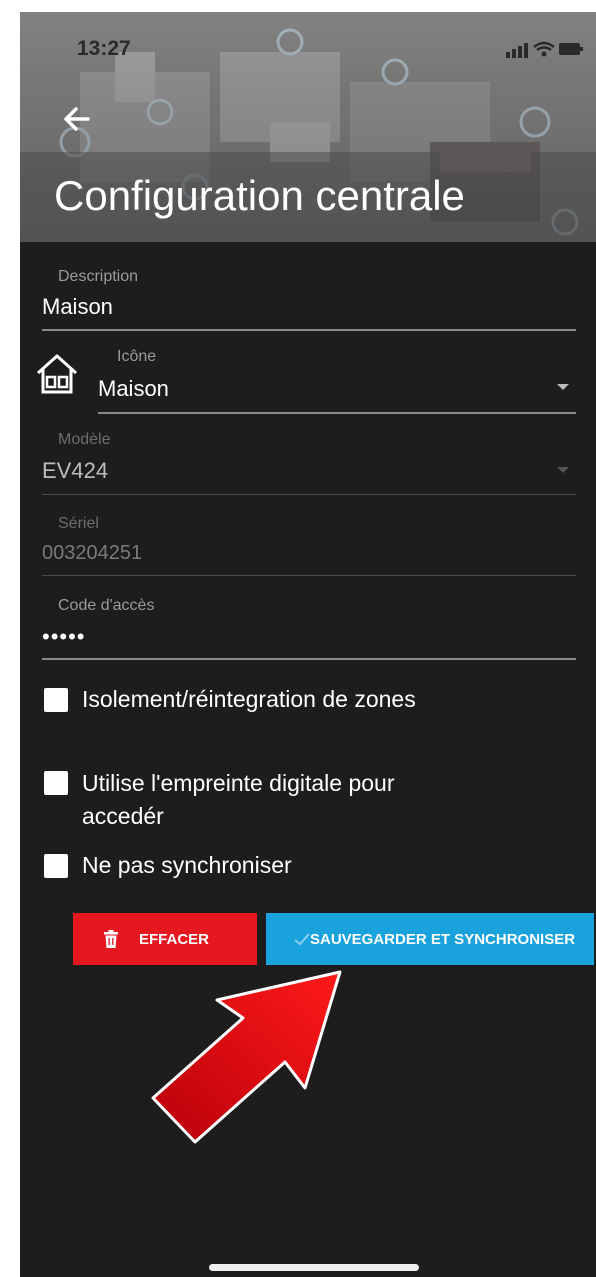 The height and width of the screenshot is (1277, 596). Describe the element at coordinates (174, 939) in the screenshot. I see `delete-button-label: EFFACER` at that location.